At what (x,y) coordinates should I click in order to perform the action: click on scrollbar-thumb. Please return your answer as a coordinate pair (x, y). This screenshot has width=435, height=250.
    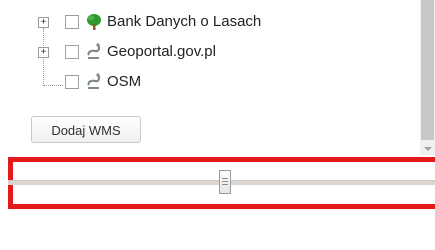
    Looking at the image, I should click on (427, 70).